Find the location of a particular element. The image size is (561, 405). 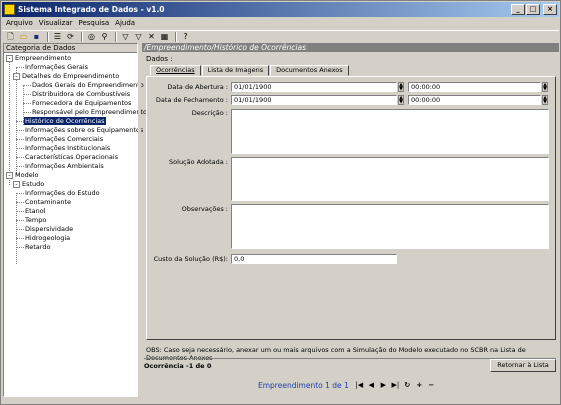

open-icon: ▭ is located at coordinates (23, 37).